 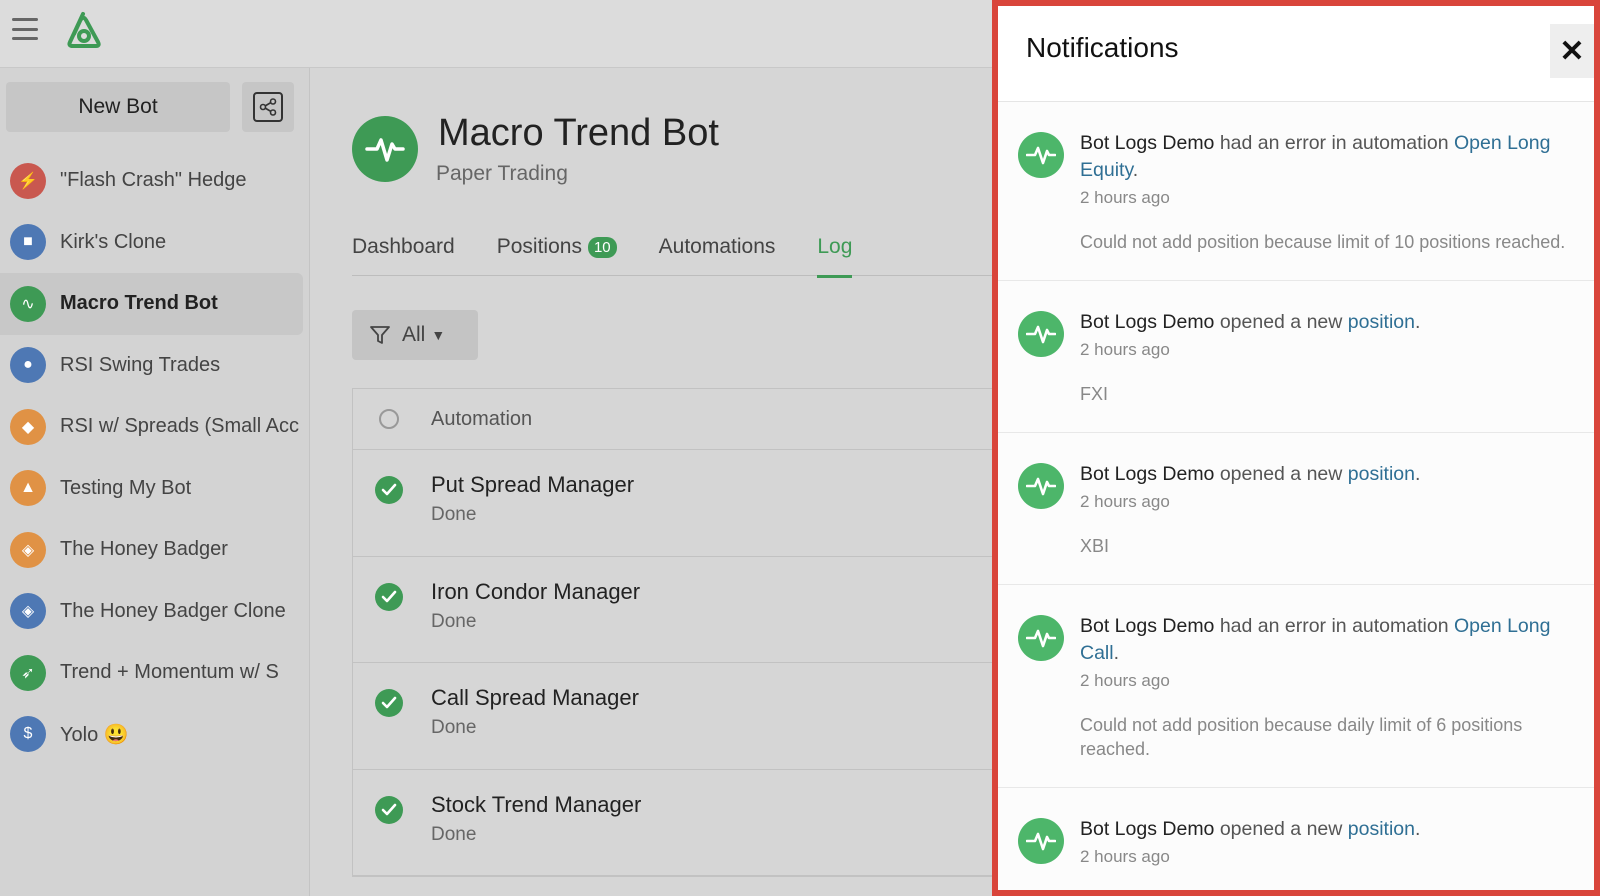 What do you see at coordinates (1296, 54) in the screenshot?
I see `notifications-header: Notifications ✕` at bounding box center [1296, 54].